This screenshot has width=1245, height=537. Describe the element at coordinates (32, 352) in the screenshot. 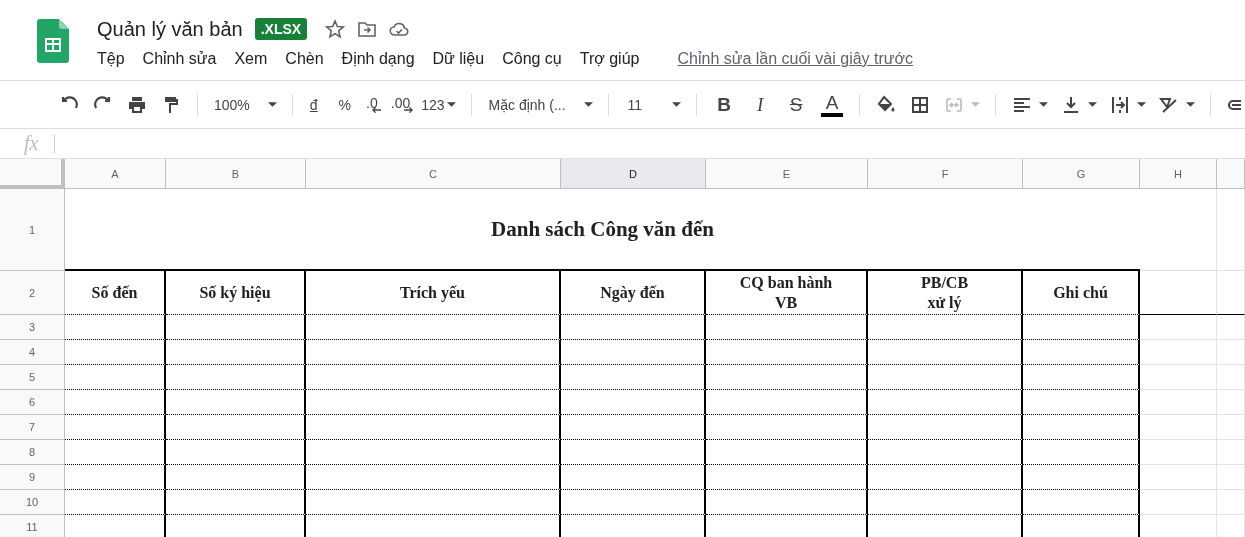

I see `row-header: 4` at that location.